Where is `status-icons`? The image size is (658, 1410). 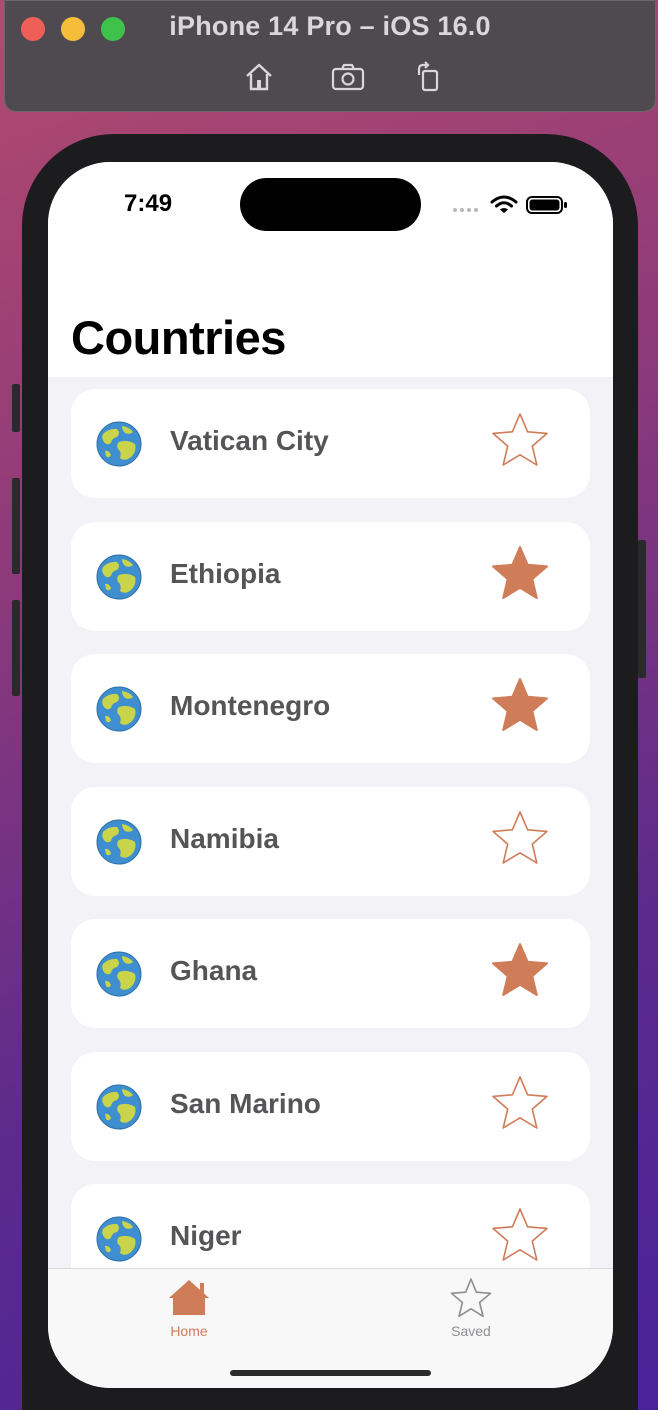
status-icons is located at coordinates (512, 205).